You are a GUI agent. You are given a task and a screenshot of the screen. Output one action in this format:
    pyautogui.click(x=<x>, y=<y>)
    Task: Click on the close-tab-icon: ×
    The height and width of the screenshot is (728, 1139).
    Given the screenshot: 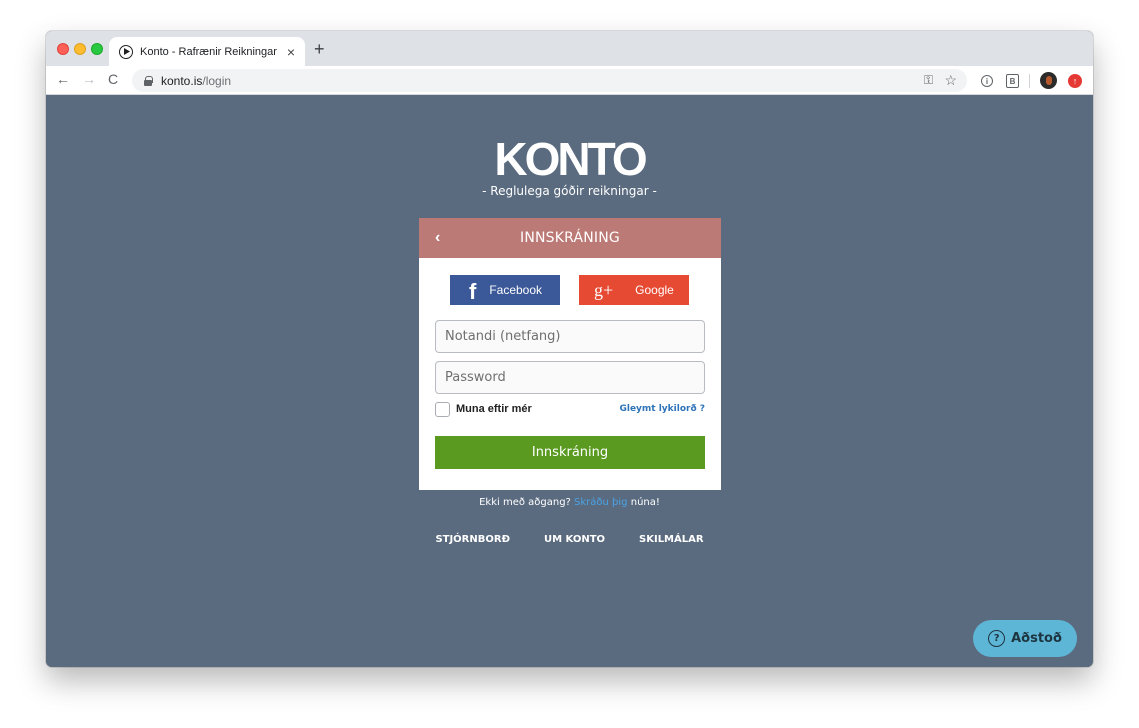 What is the action you would take?
    pyautogui.click(x=291, y=52)
    